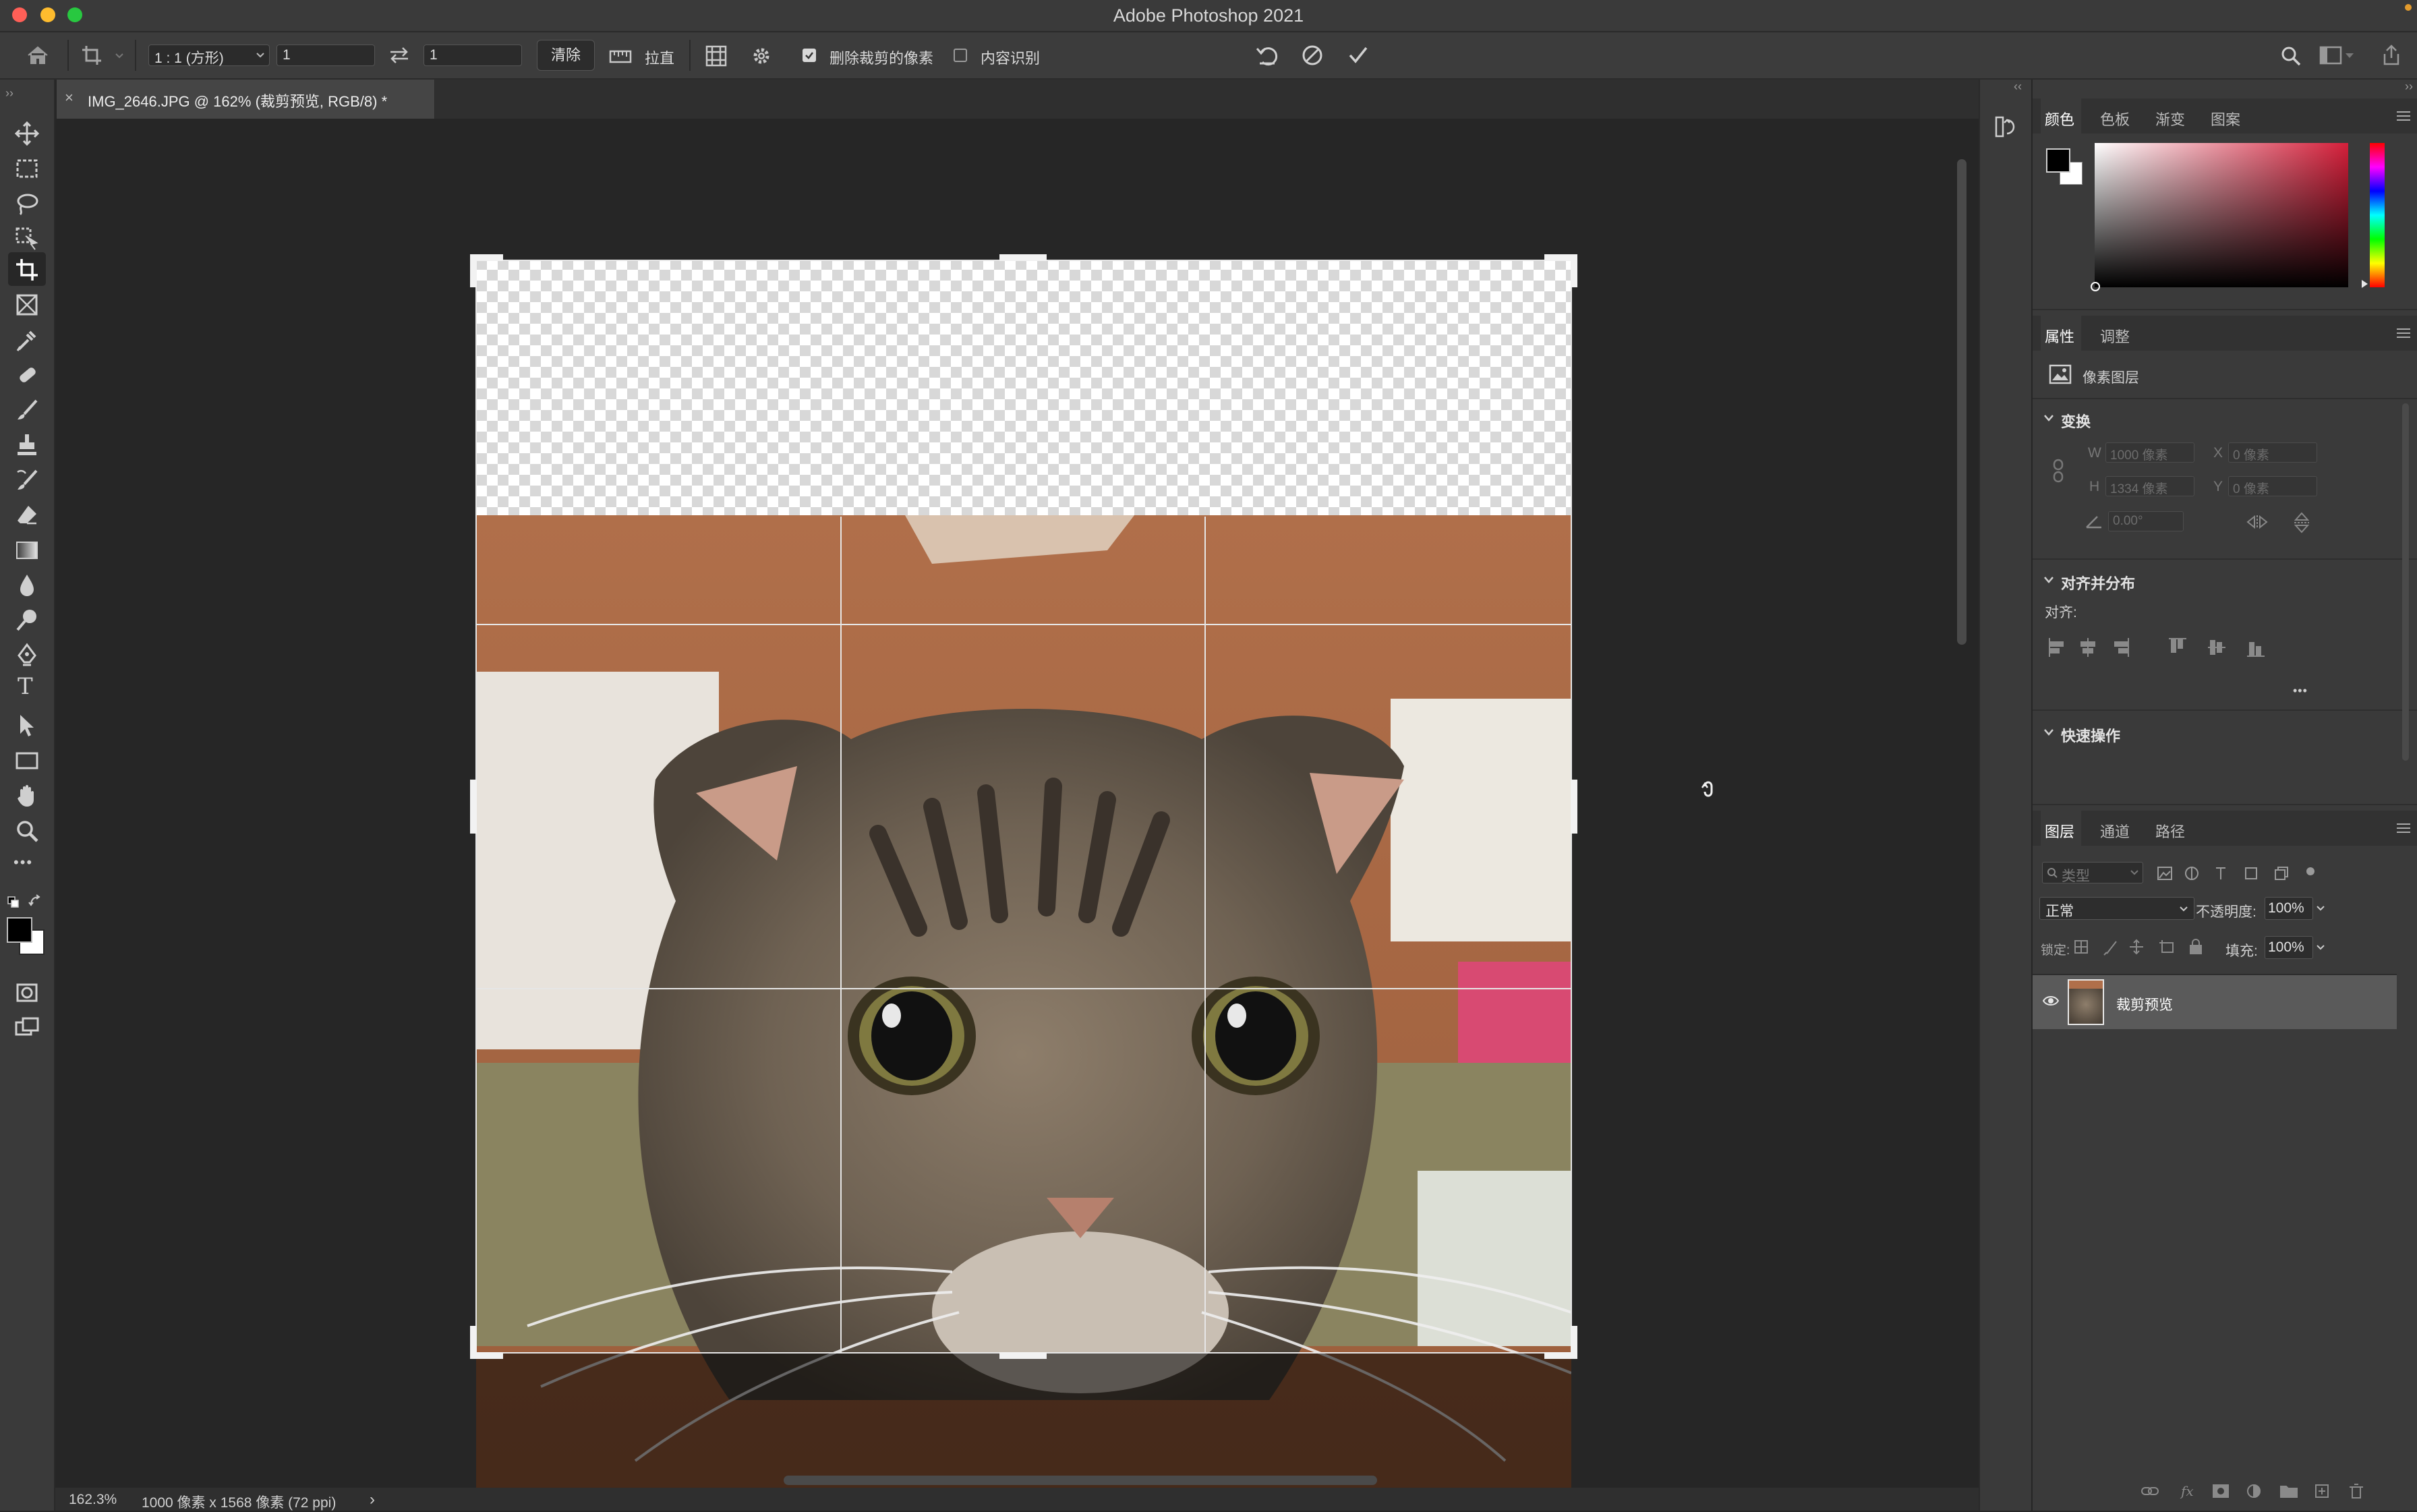 The image size is (2417, 1512). What do you see at coordinates (2409, 87) in the screenshot?
I see `collapse-panels-icon: ››` at bounding box center [2409, 87].